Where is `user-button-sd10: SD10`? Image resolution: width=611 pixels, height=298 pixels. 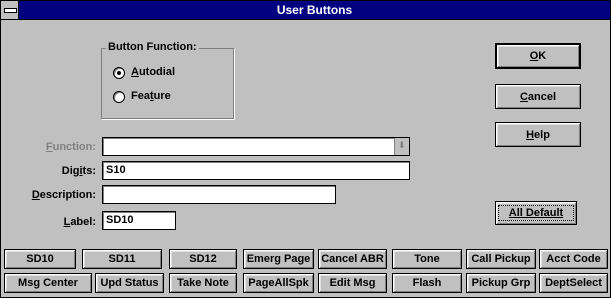 user-button-sd10: SD10 is located at coordinates (40, 259).